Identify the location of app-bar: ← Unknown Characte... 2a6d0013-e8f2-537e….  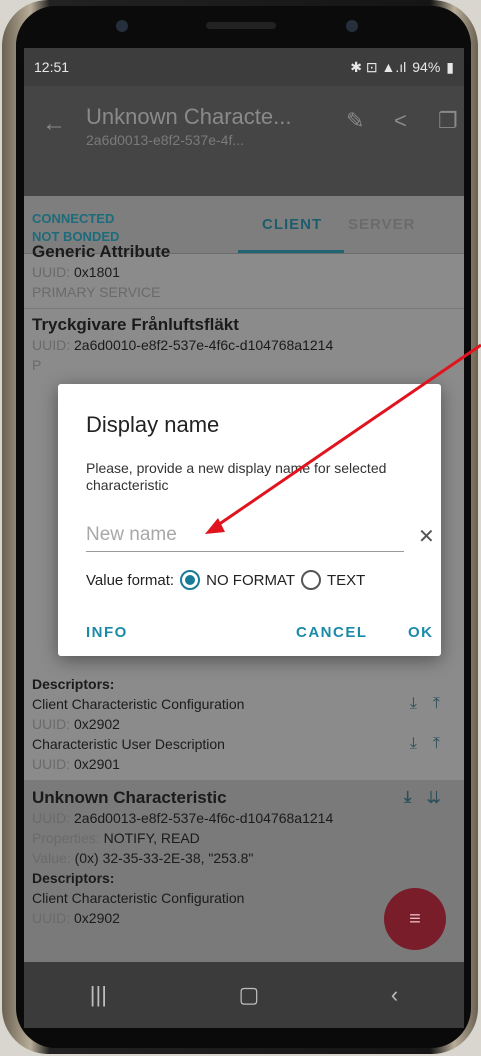
(244, 141).